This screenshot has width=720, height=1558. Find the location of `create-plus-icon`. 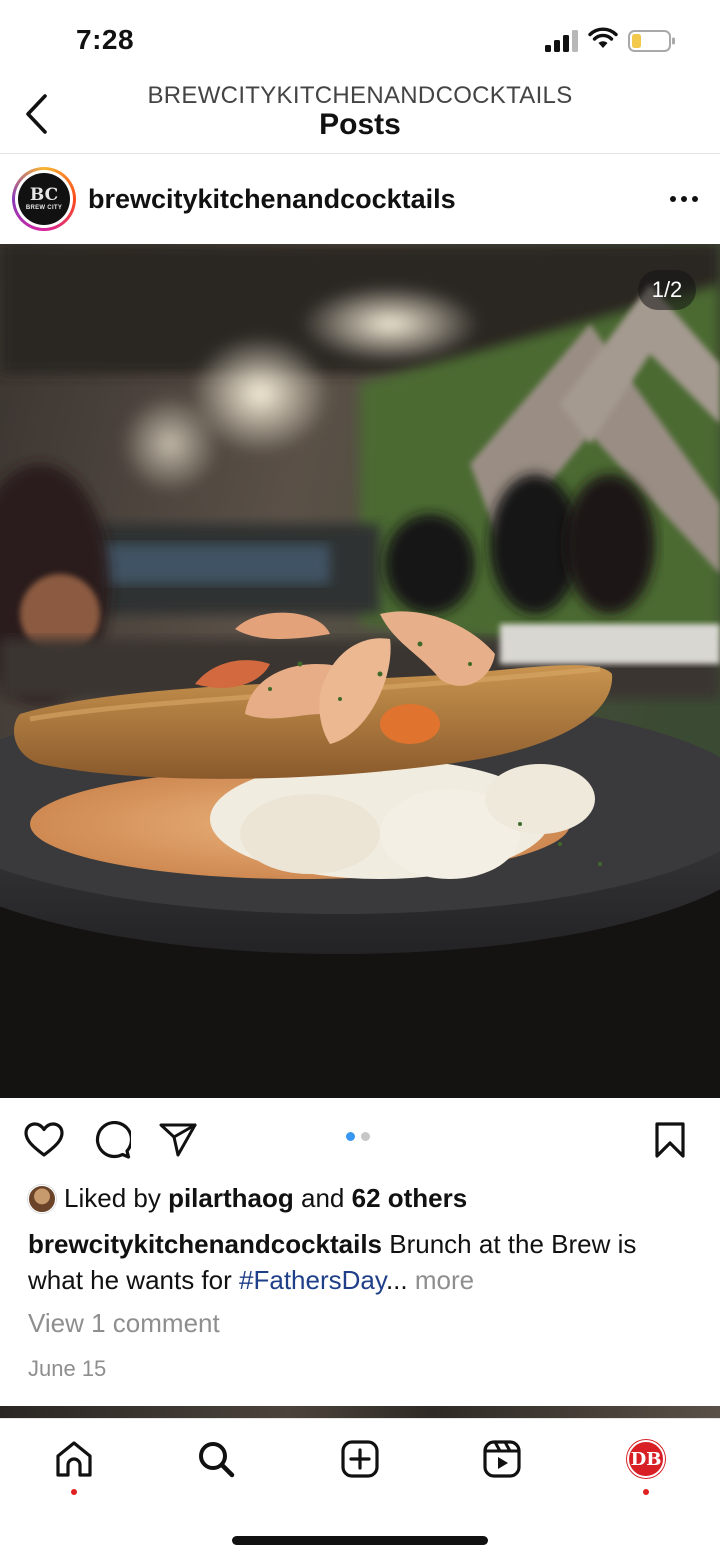

create-plus-icon is located at coordinates (360, 1459).